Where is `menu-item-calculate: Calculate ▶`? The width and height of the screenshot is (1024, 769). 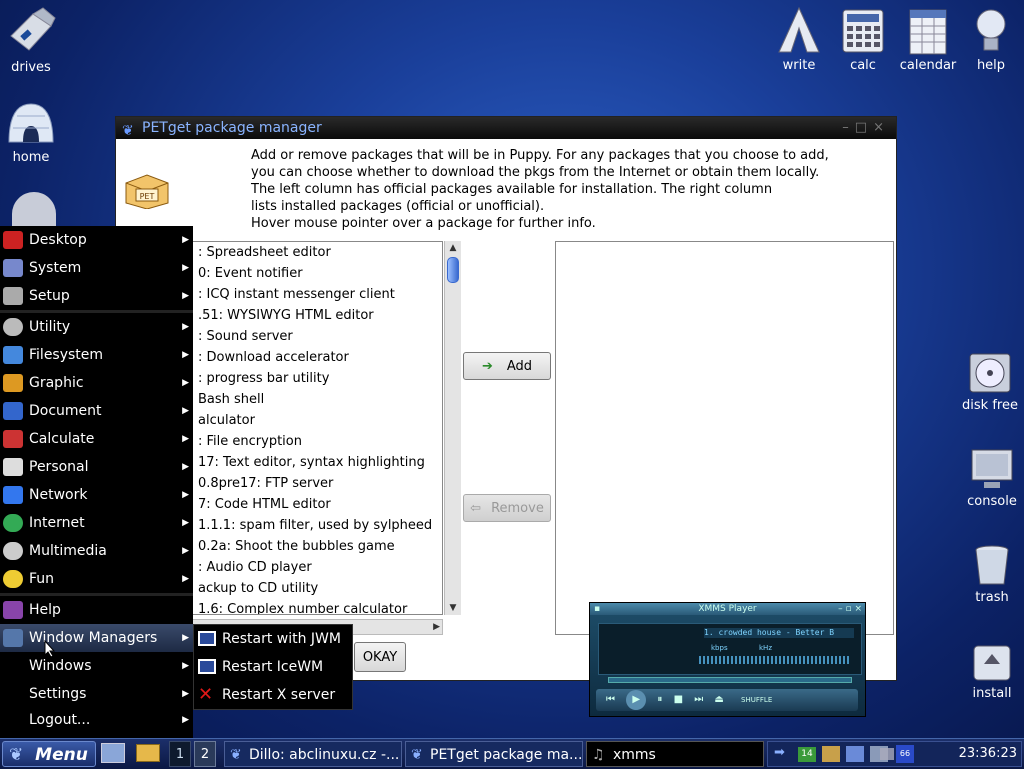
menu-item-calculate: Calculate ▶ is located at coordinates (96, 439).